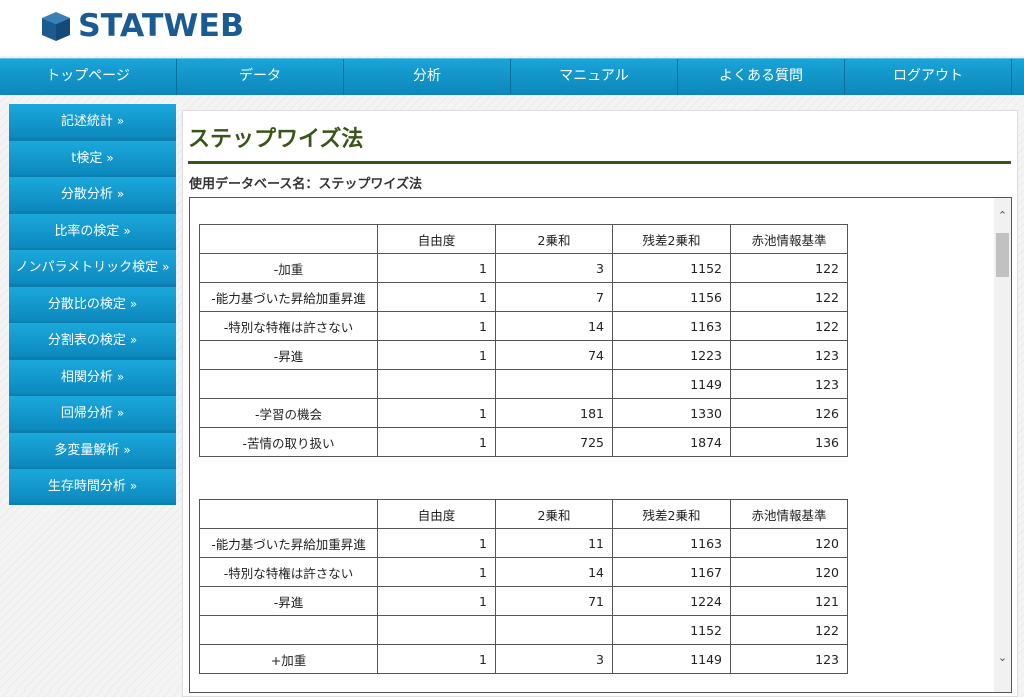  Describe the element at coordinates (928, 77) in the screenshot. I see `nav-logout: ログアウト` at that location.